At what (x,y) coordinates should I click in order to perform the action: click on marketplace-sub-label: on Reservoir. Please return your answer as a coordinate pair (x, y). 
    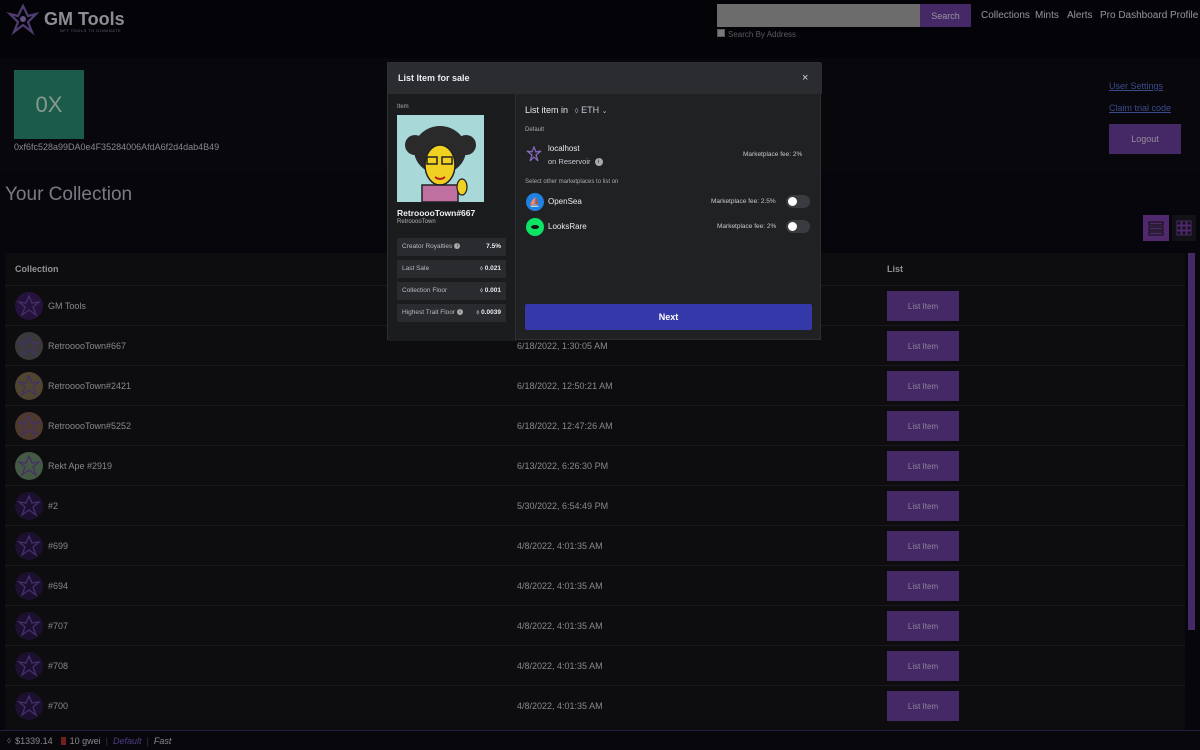
    Looking at the image, I should click on (569, 161).